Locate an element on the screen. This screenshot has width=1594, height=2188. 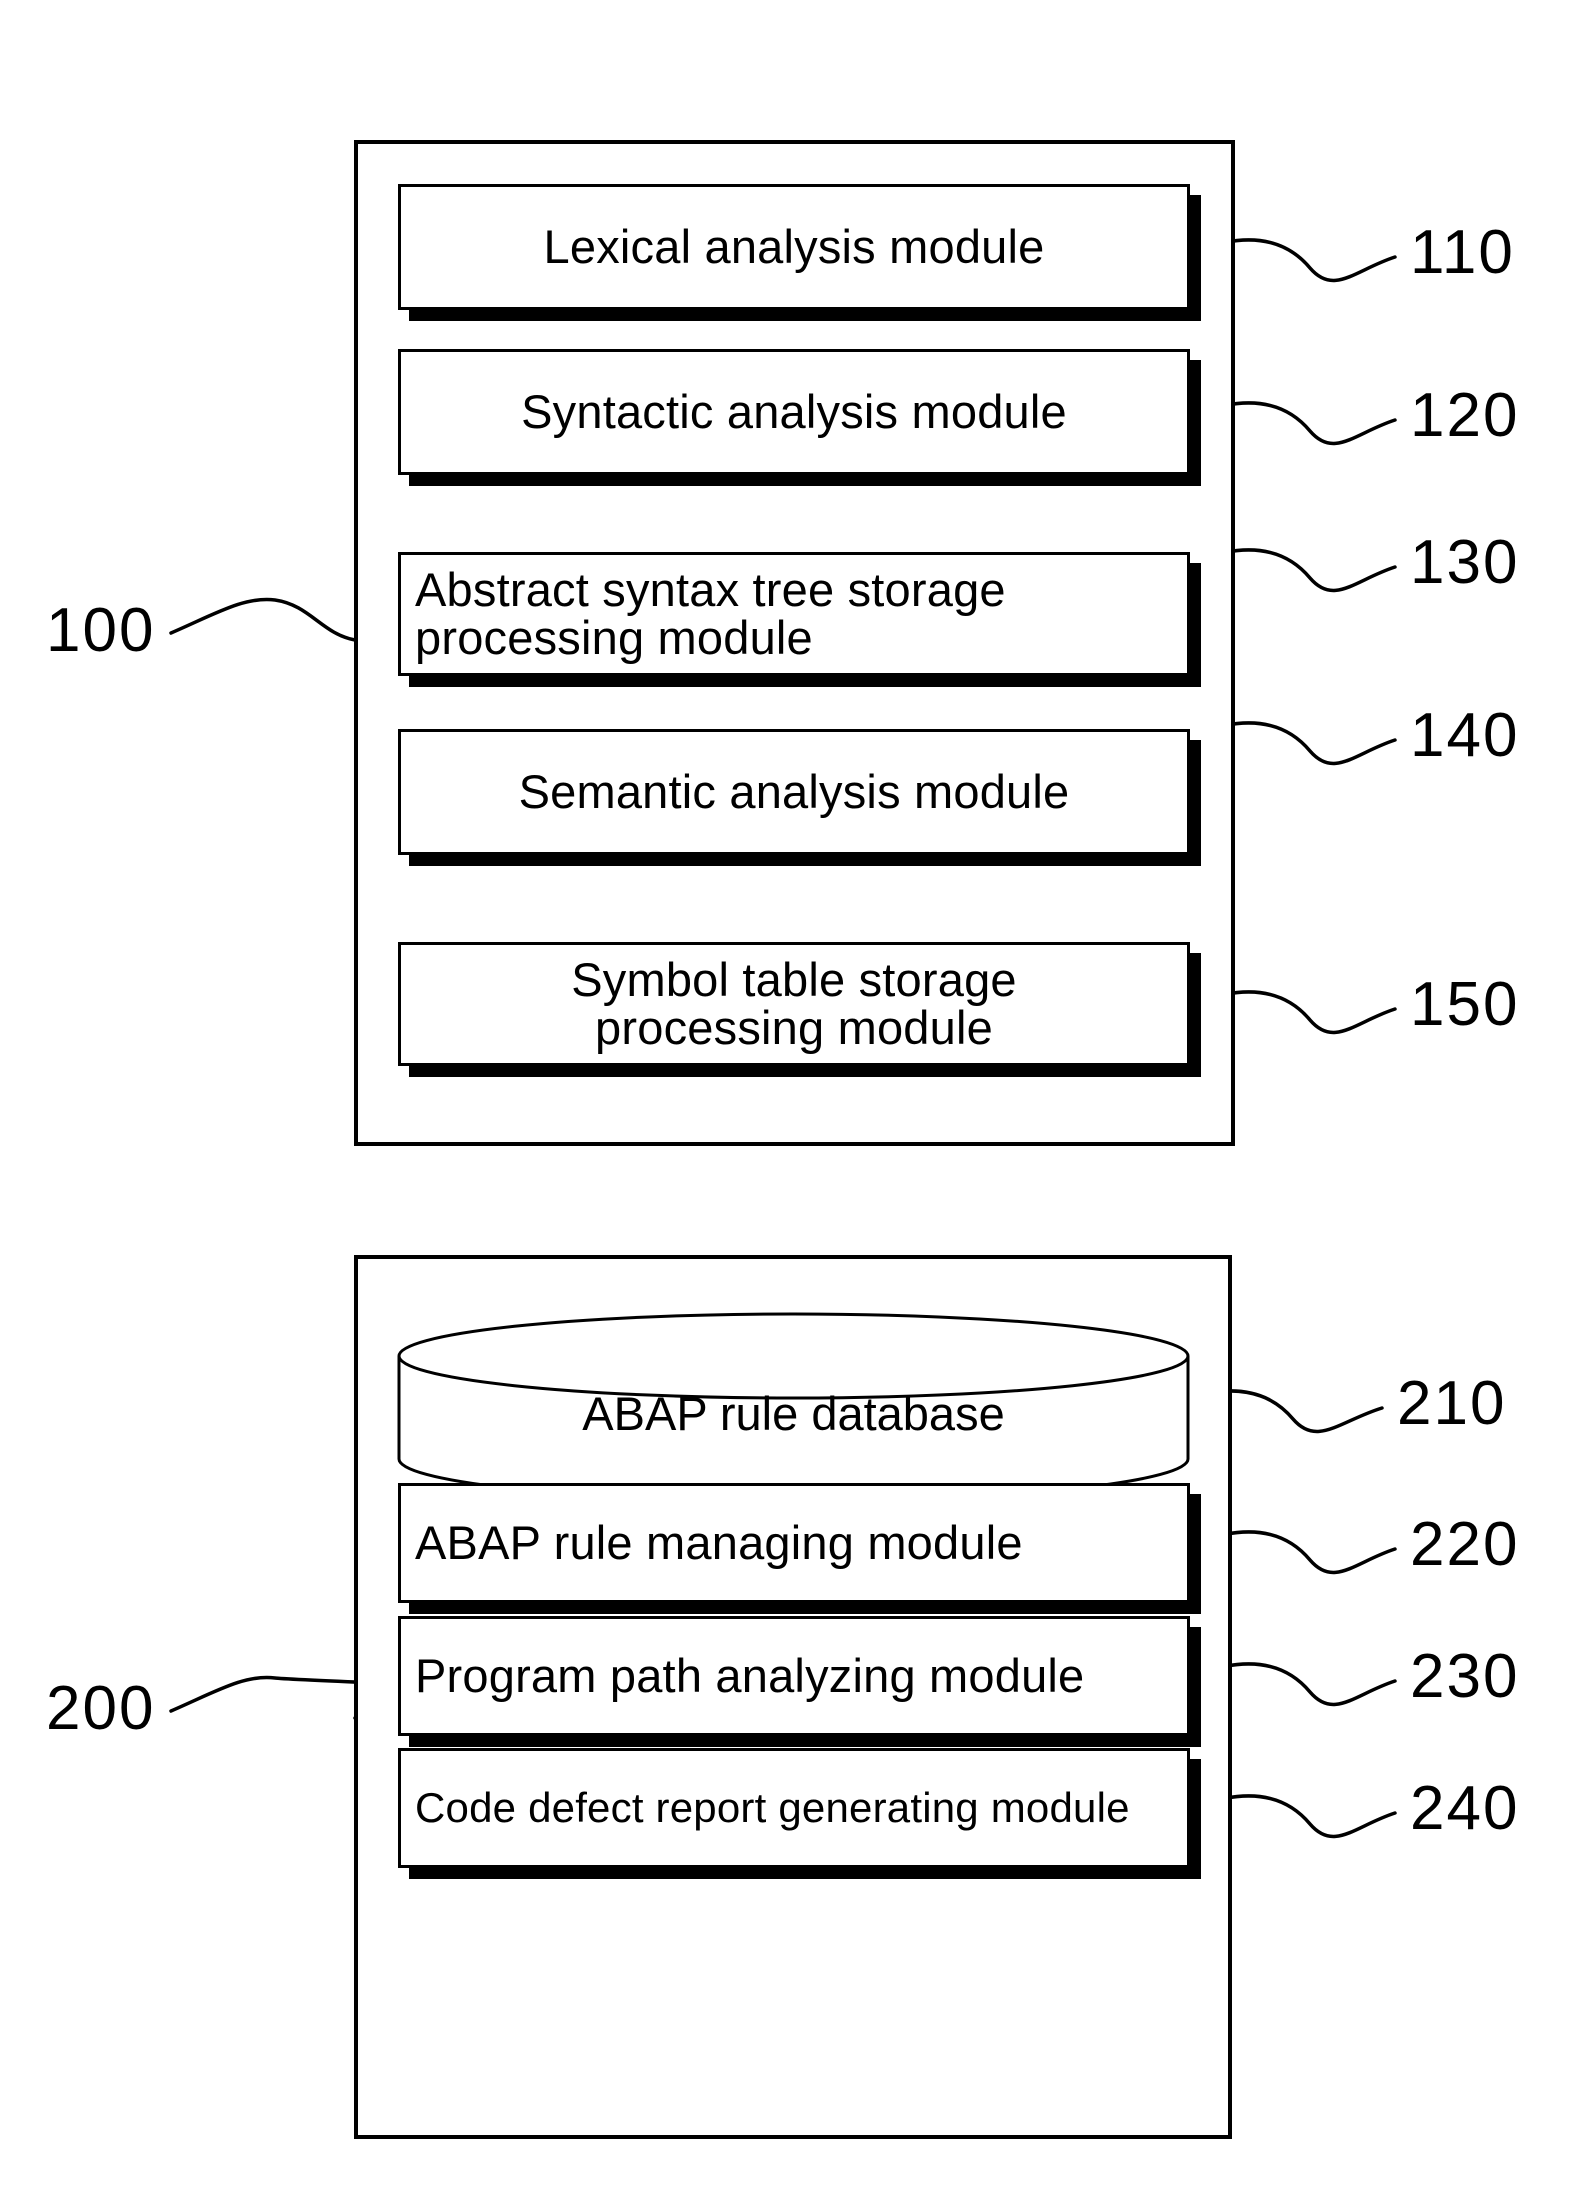
syntactic-analysis-module: Syntactic analysis module is located at coordinates (794, 412).